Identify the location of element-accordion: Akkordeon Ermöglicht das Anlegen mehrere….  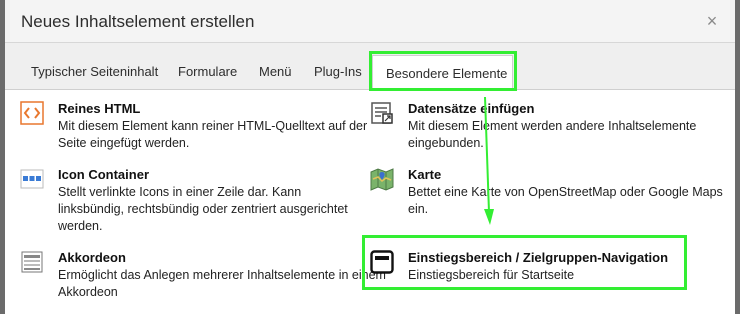
(210, 275).